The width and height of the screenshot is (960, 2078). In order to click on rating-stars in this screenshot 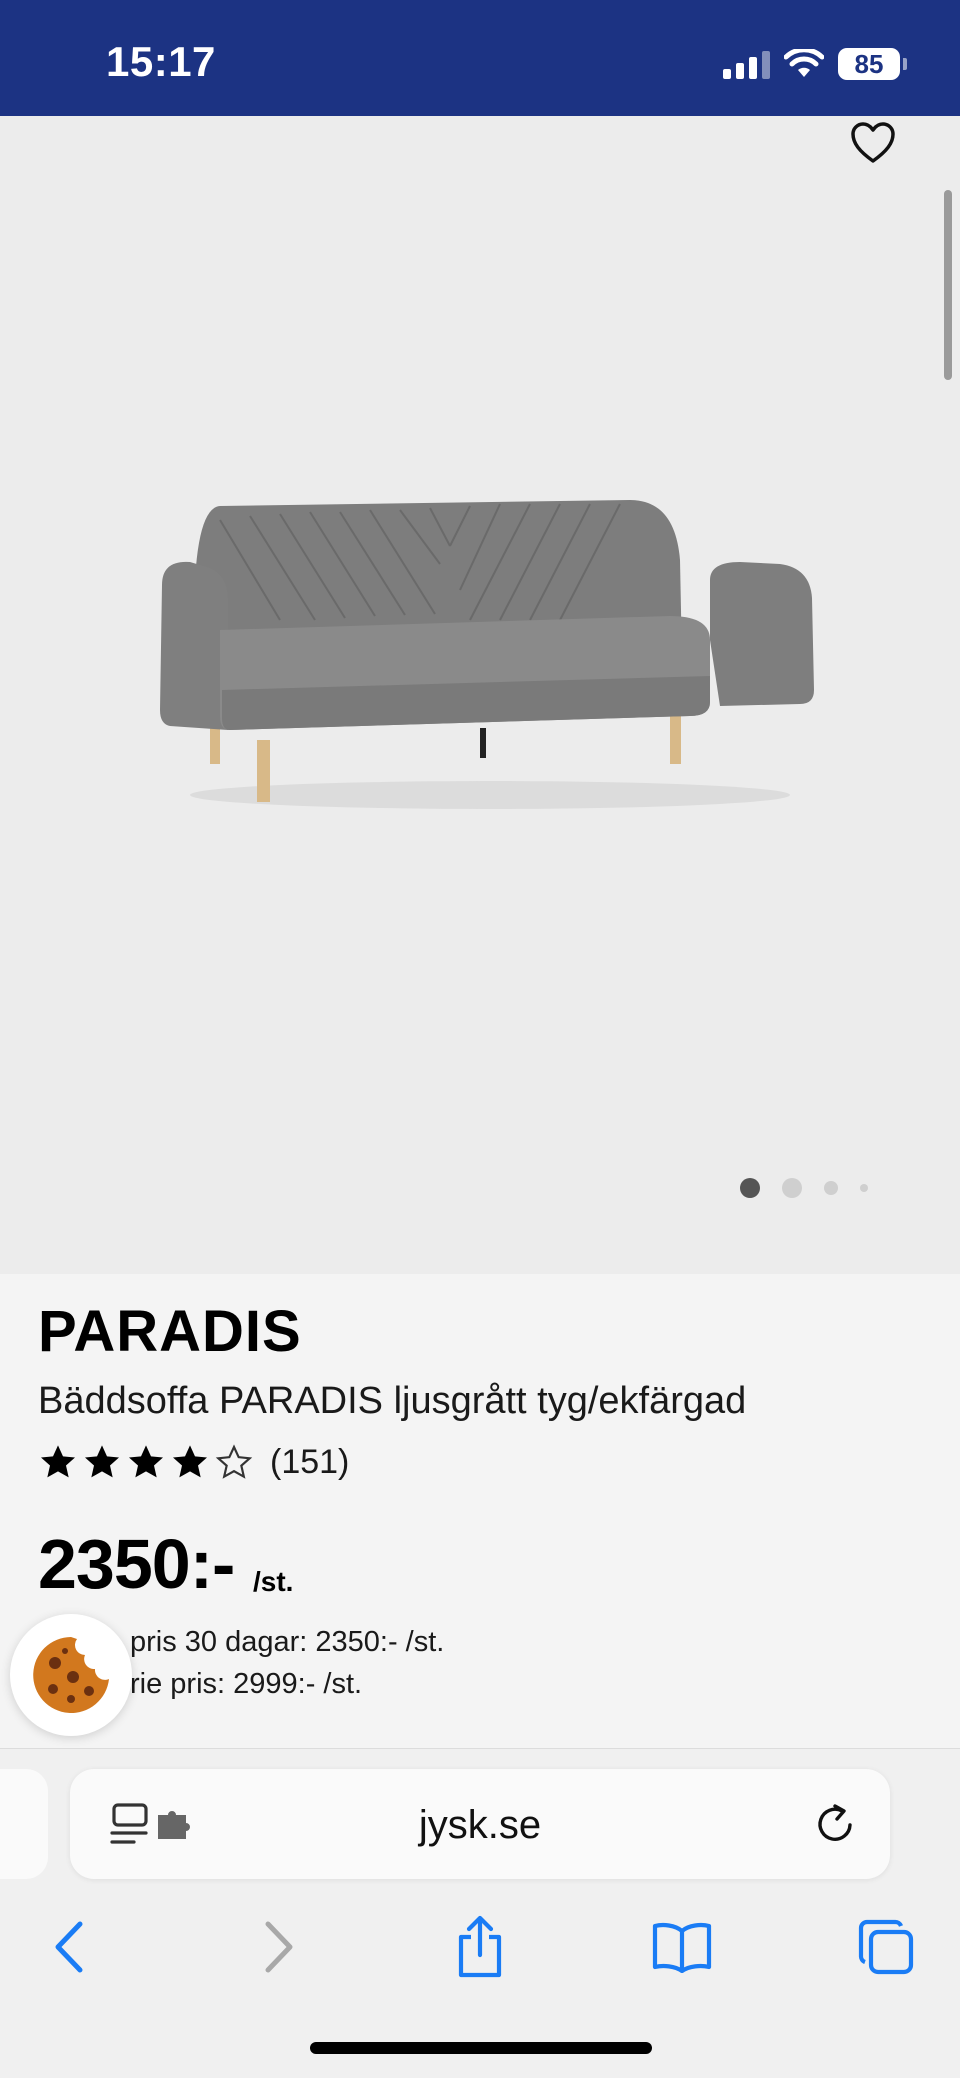, I will do `click(146, 1462)`.